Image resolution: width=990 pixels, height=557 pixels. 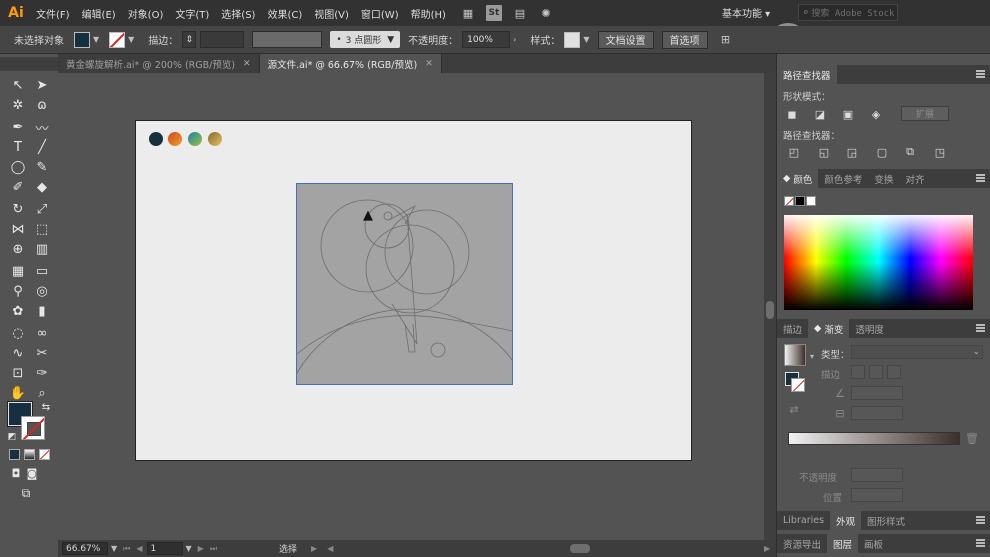 I want to click on color-dot-green, so click(x=195, y=139).